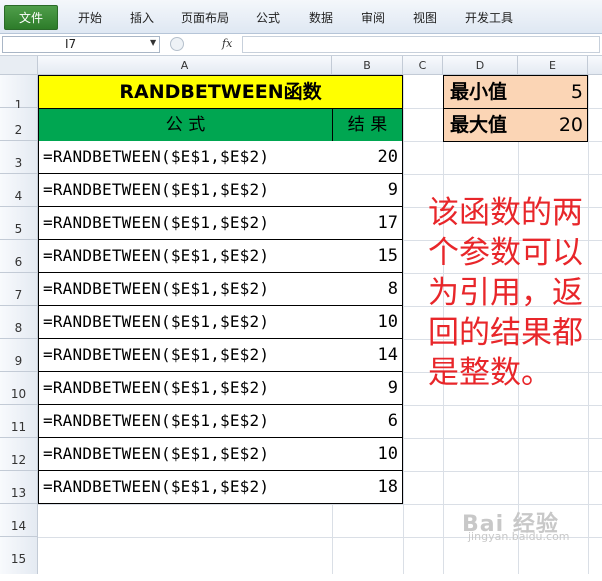  Describe the element at coordinates (142, 18) in the screenshot. I see `tab-insert: 插入` at that location.